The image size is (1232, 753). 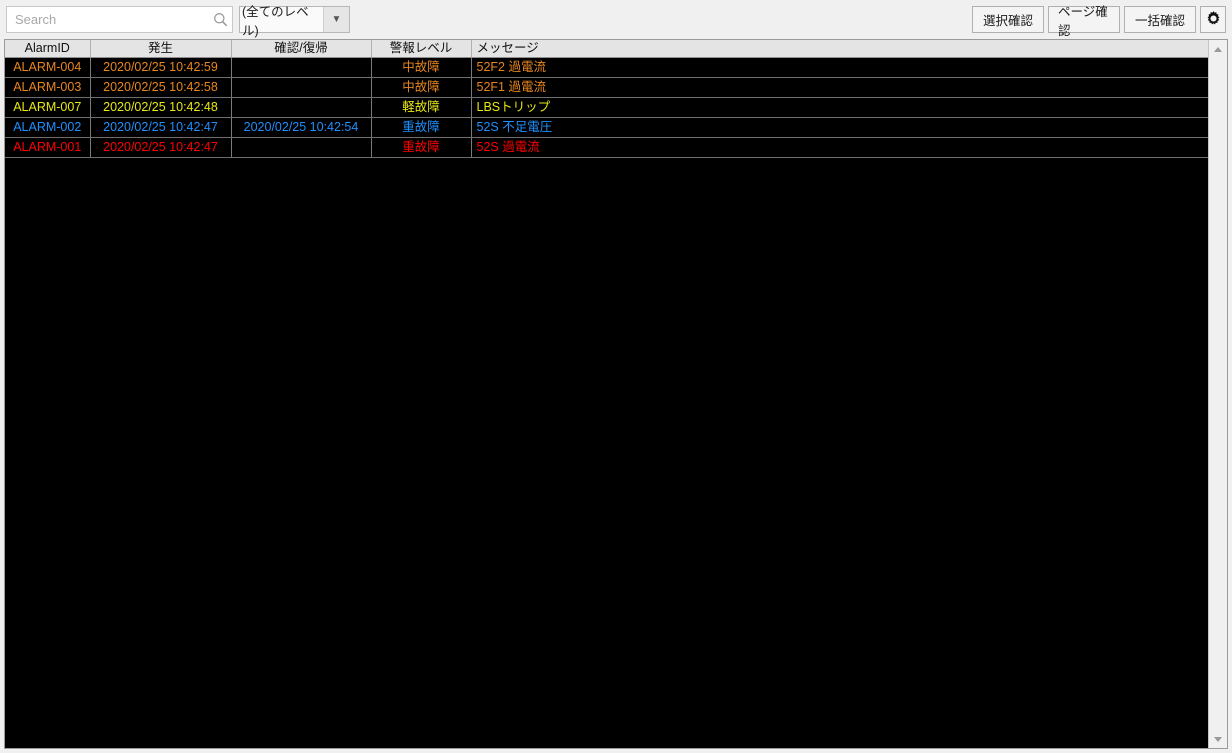 I want to click on cell-level: 軽故障, so click(x=421, y=107).